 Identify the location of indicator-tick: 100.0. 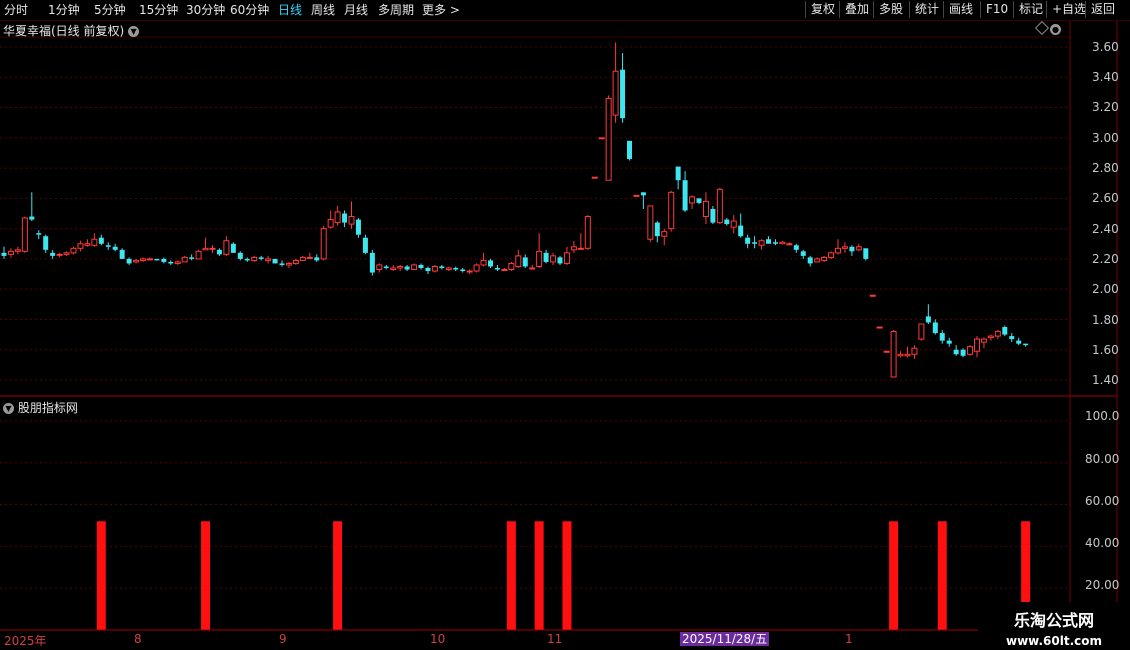
(1102, 416).